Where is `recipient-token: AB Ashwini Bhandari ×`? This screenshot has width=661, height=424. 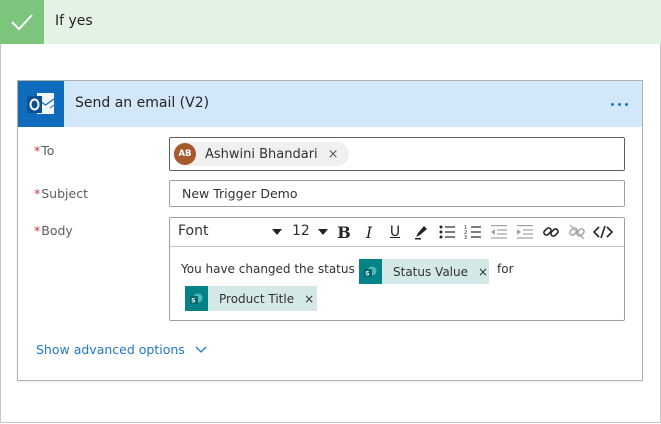
recipient-token: AB Ashwini Bhandari × is located at coordinates (261, 154).